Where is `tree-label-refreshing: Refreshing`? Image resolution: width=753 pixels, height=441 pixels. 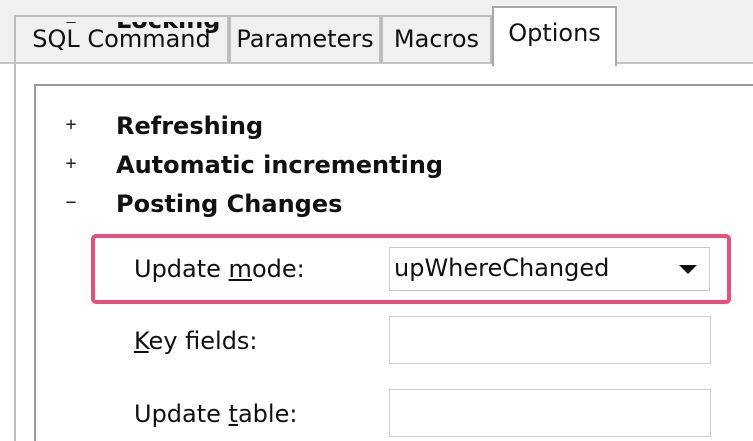
tree-label-refreshing: Refreshing is located at coordinates (190, 126).